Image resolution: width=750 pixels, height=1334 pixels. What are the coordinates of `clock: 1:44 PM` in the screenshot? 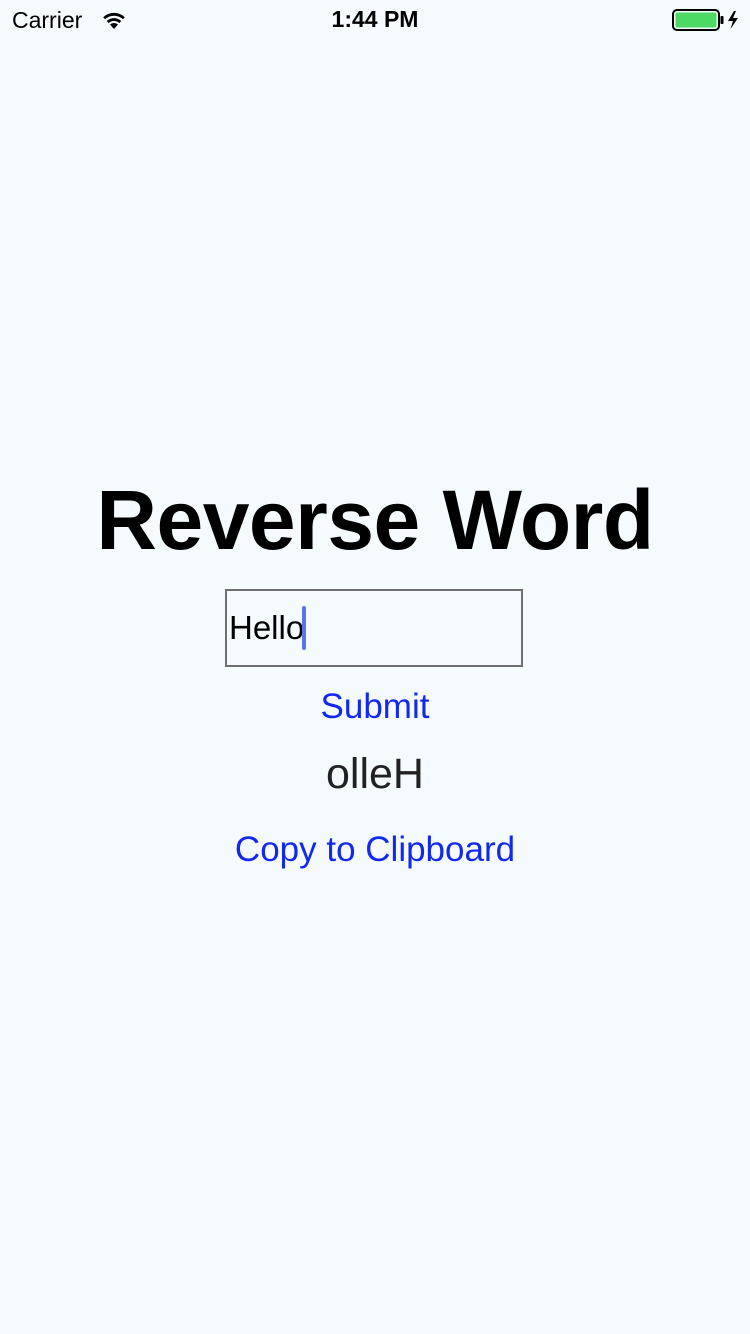 It's located at (375, 19).